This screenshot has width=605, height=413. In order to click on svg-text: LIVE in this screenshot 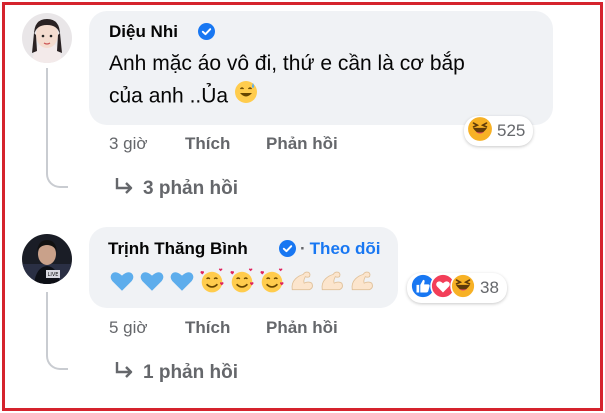, I will do `click(53, 275)`.